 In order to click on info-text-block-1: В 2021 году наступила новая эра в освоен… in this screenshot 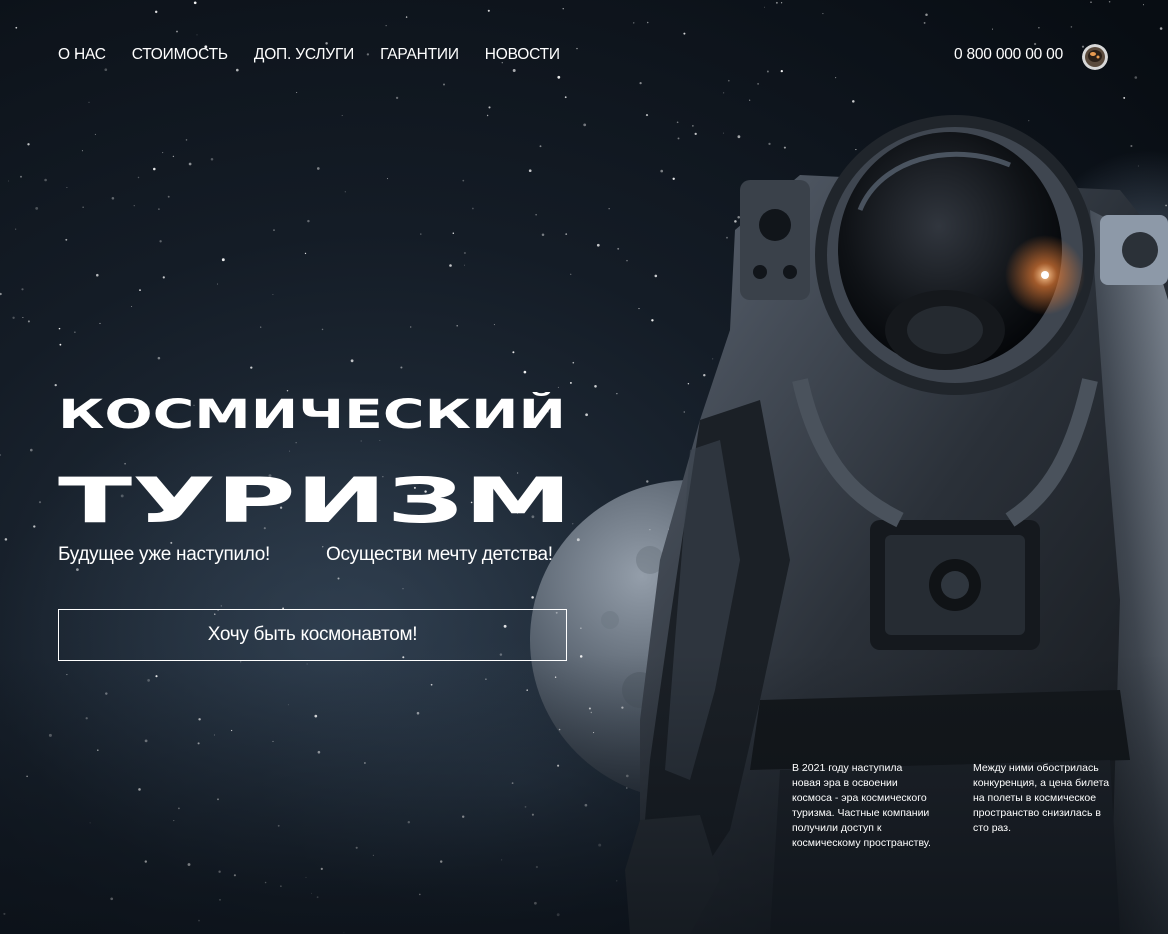, I will do `click(861, 805)`.